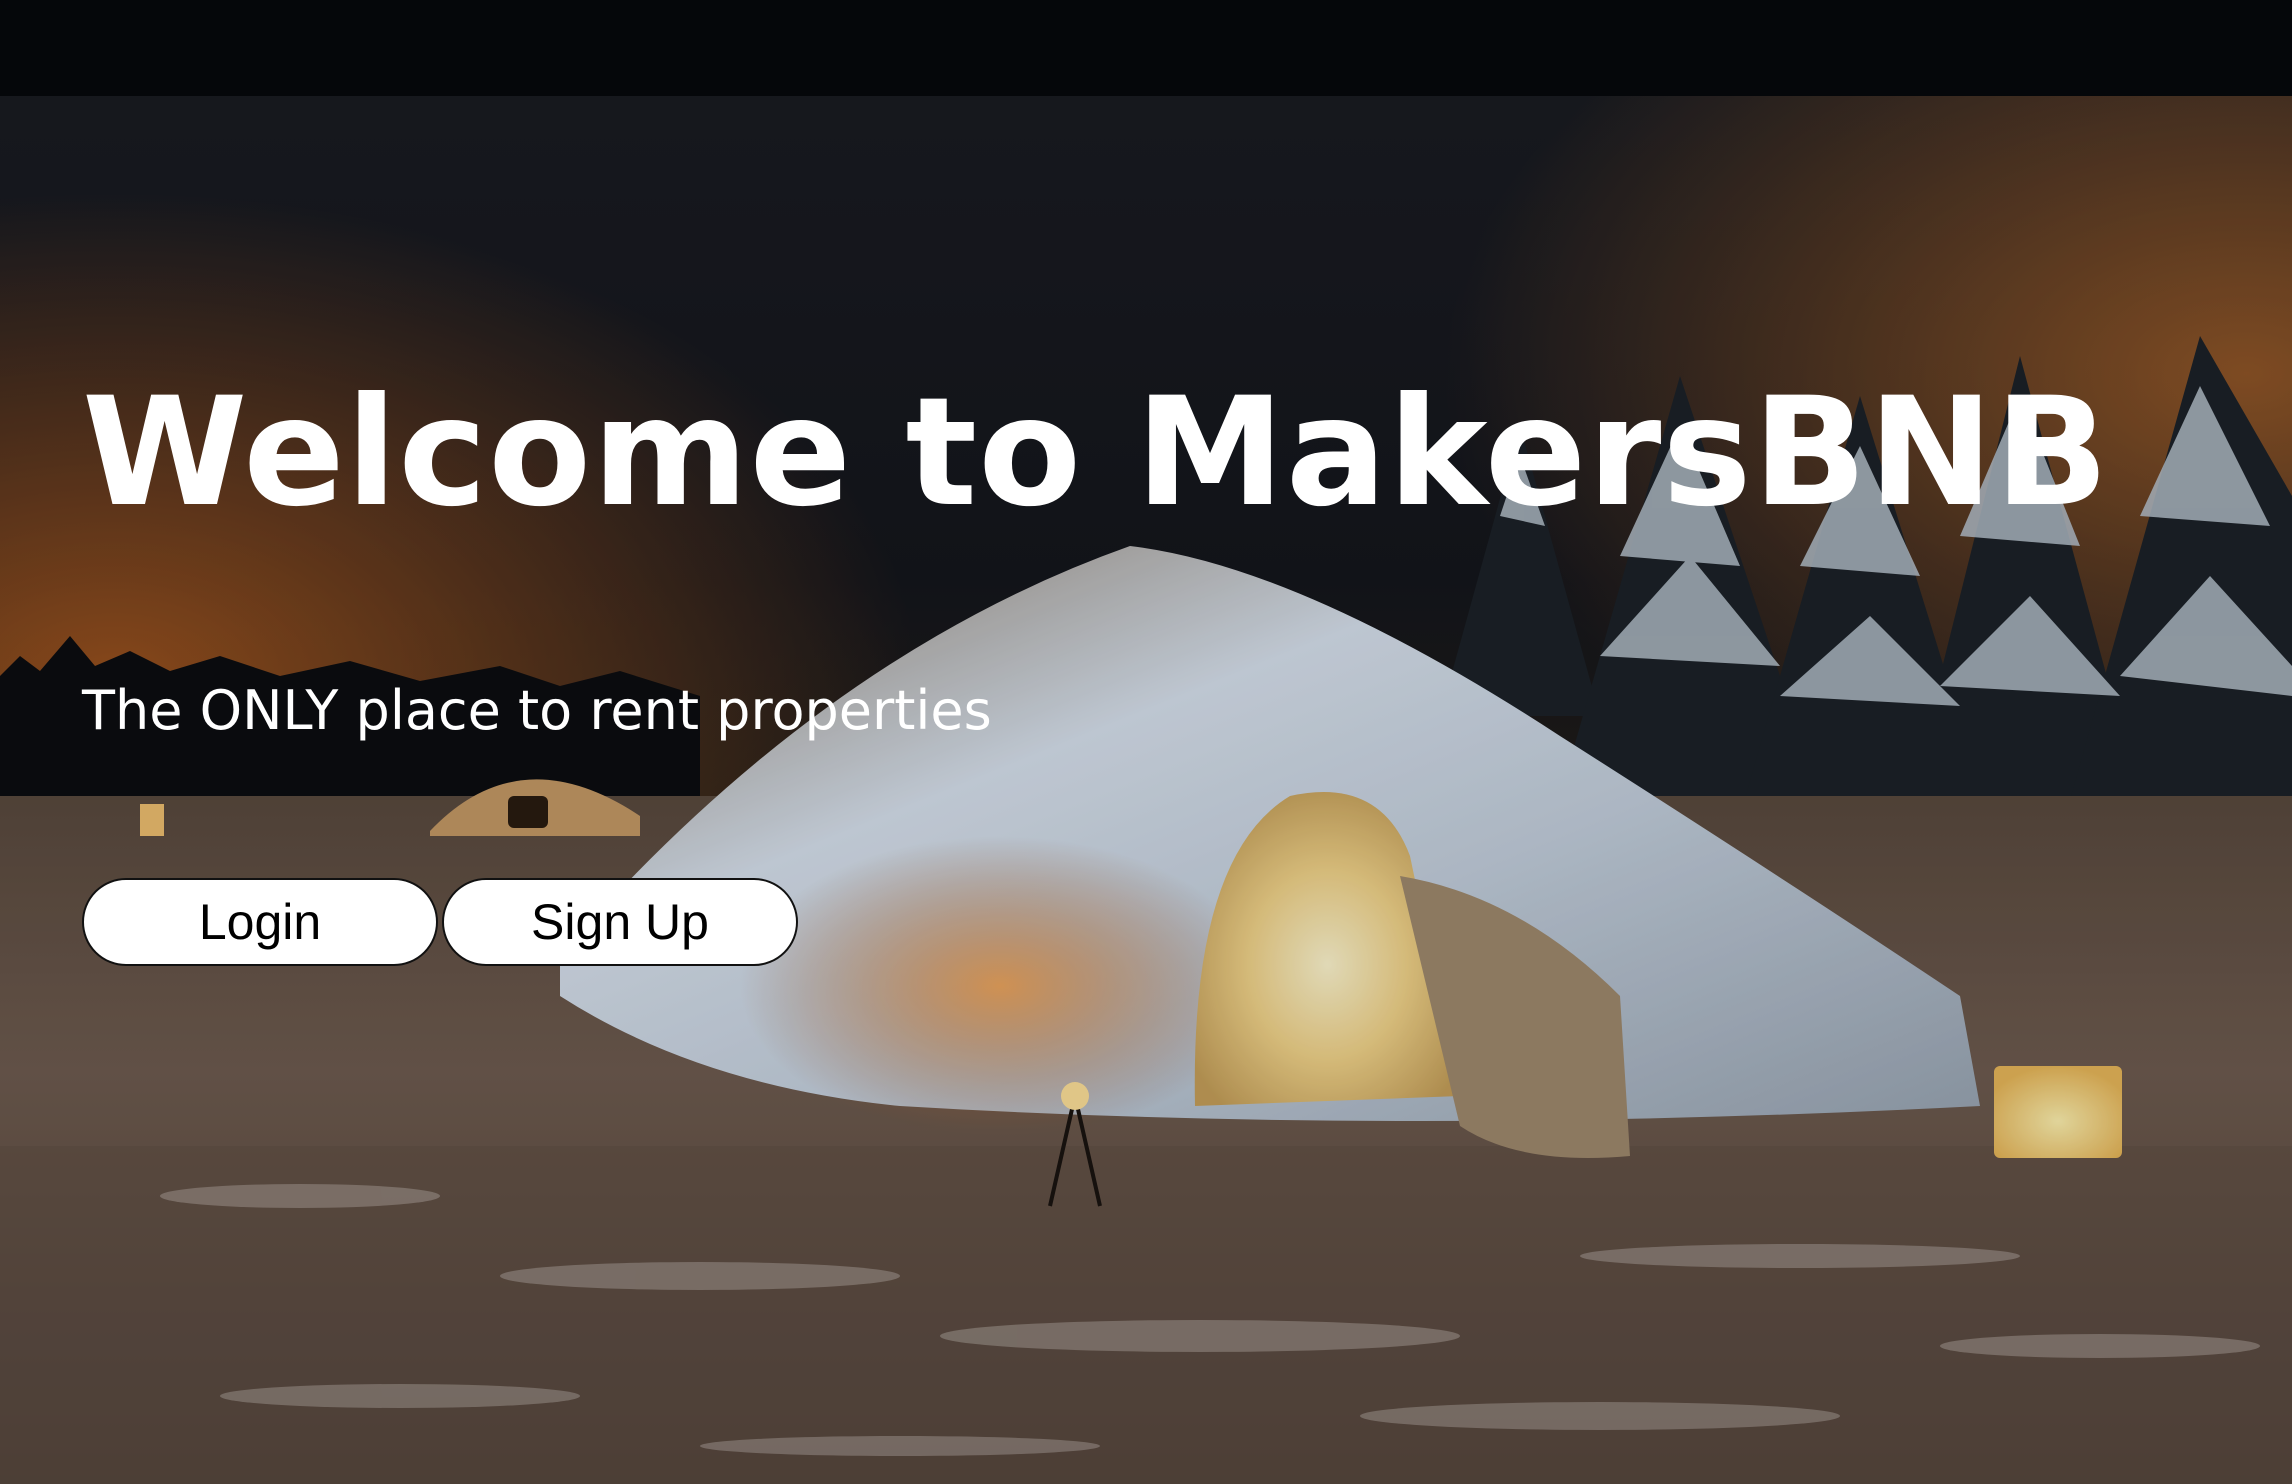 Image resolution: width=2292 pixels, height=1484 pixels. What do you see at coordinates (537, 710) in the screenshot?
I see `page-subtitle: The ONLY place to rent properties` at bounding box center [537, 710].